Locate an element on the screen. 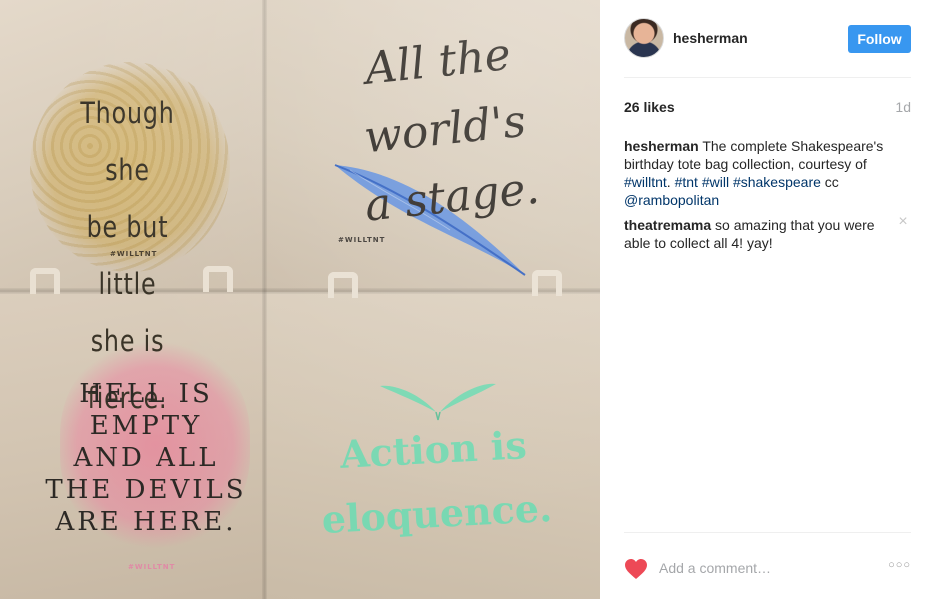  hashtag-link: #shakespeare is located at coordinates (777, 182).